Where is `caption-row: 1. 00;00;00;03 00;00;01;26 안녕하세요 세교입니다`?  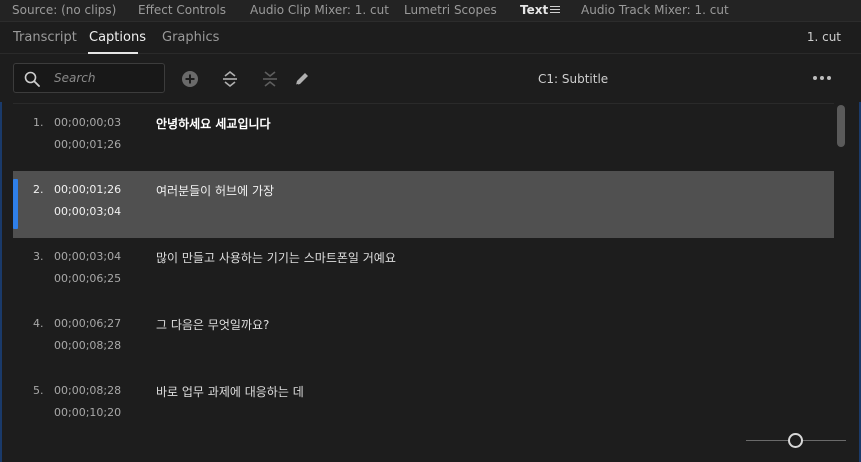 caption-row: 1. 00;00;00;03 00;00;01;26 안녕하세요 세교입니다 is located at coordinates (423, 137).